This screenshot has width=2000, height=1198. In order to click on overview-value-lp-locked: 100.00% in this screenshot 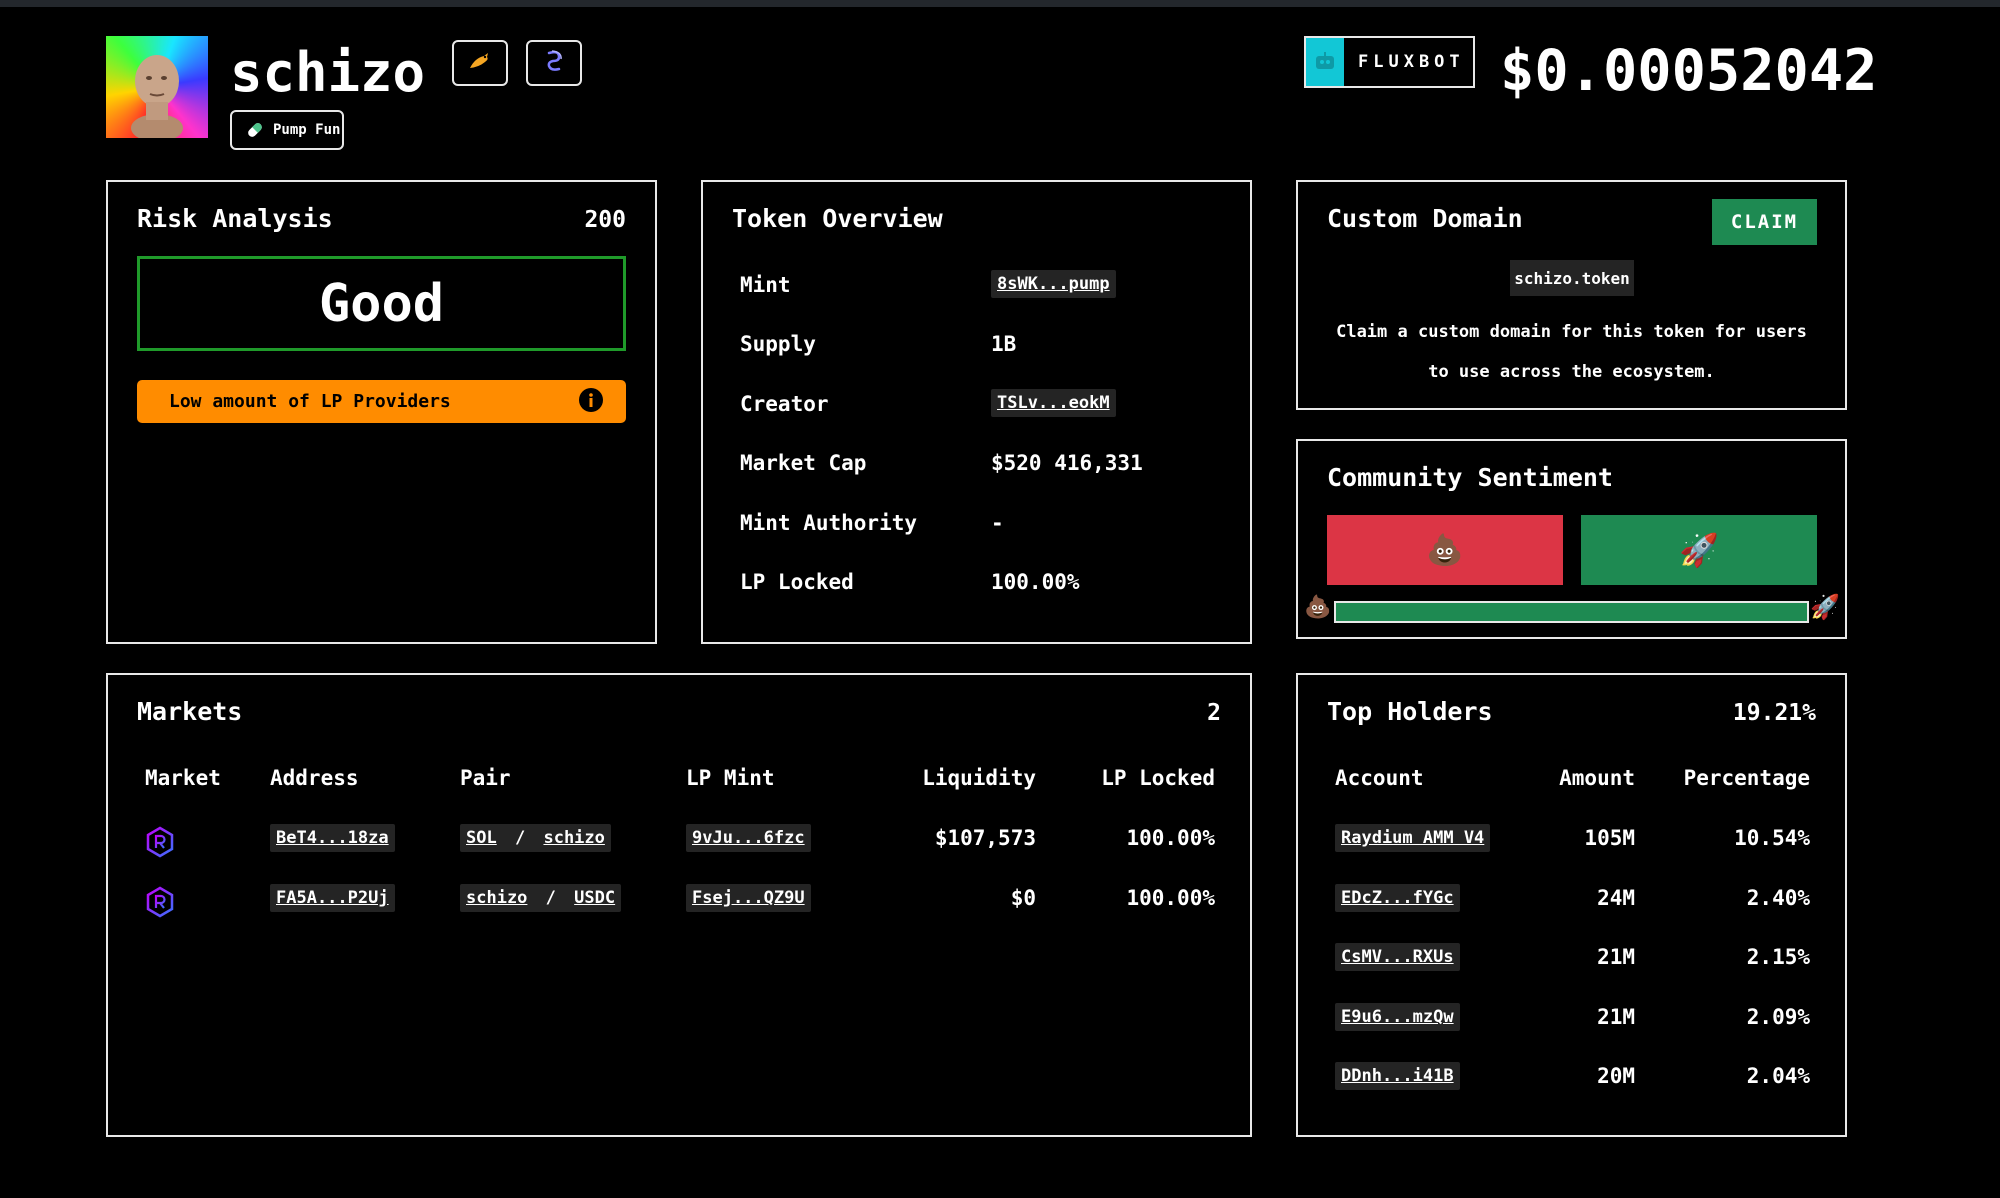, I will do `click(1035, 582)`.